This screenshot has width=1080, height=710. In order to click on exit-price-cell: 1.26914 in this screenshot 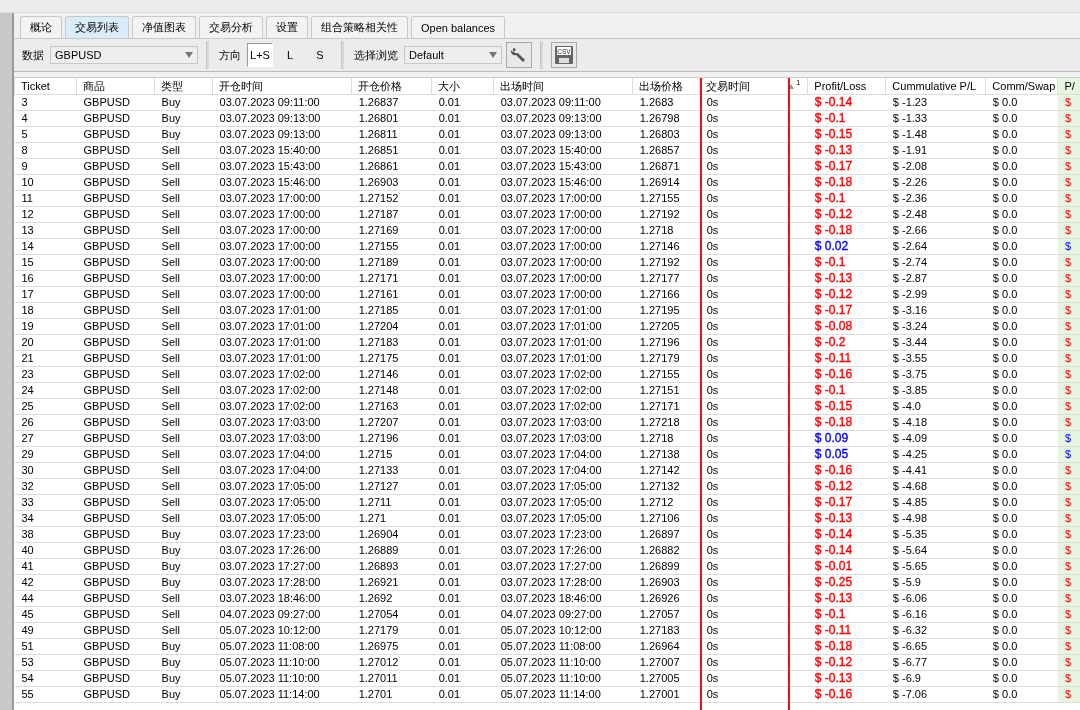, I will do `click(659, 182)`.